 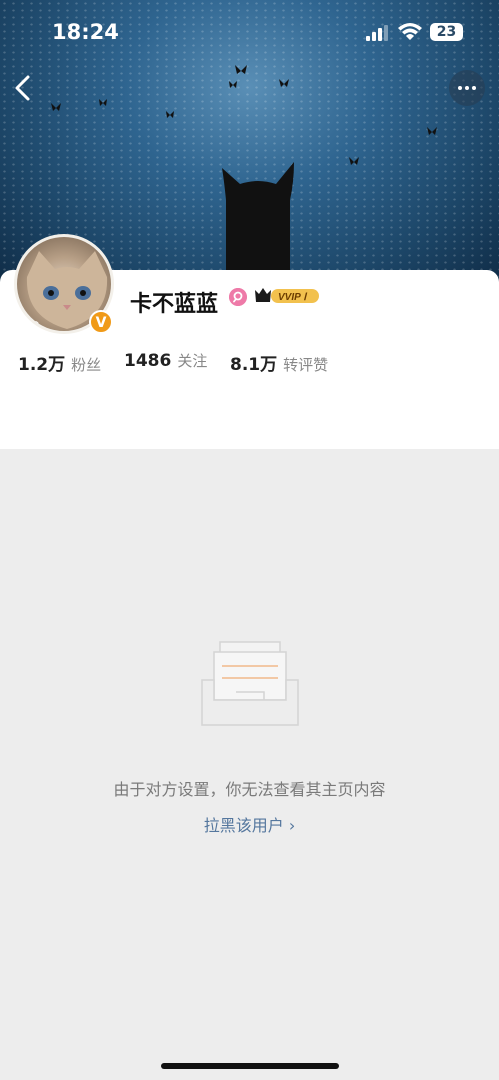 I want to click on status-time: 18:24, so click(x=85, y=32).